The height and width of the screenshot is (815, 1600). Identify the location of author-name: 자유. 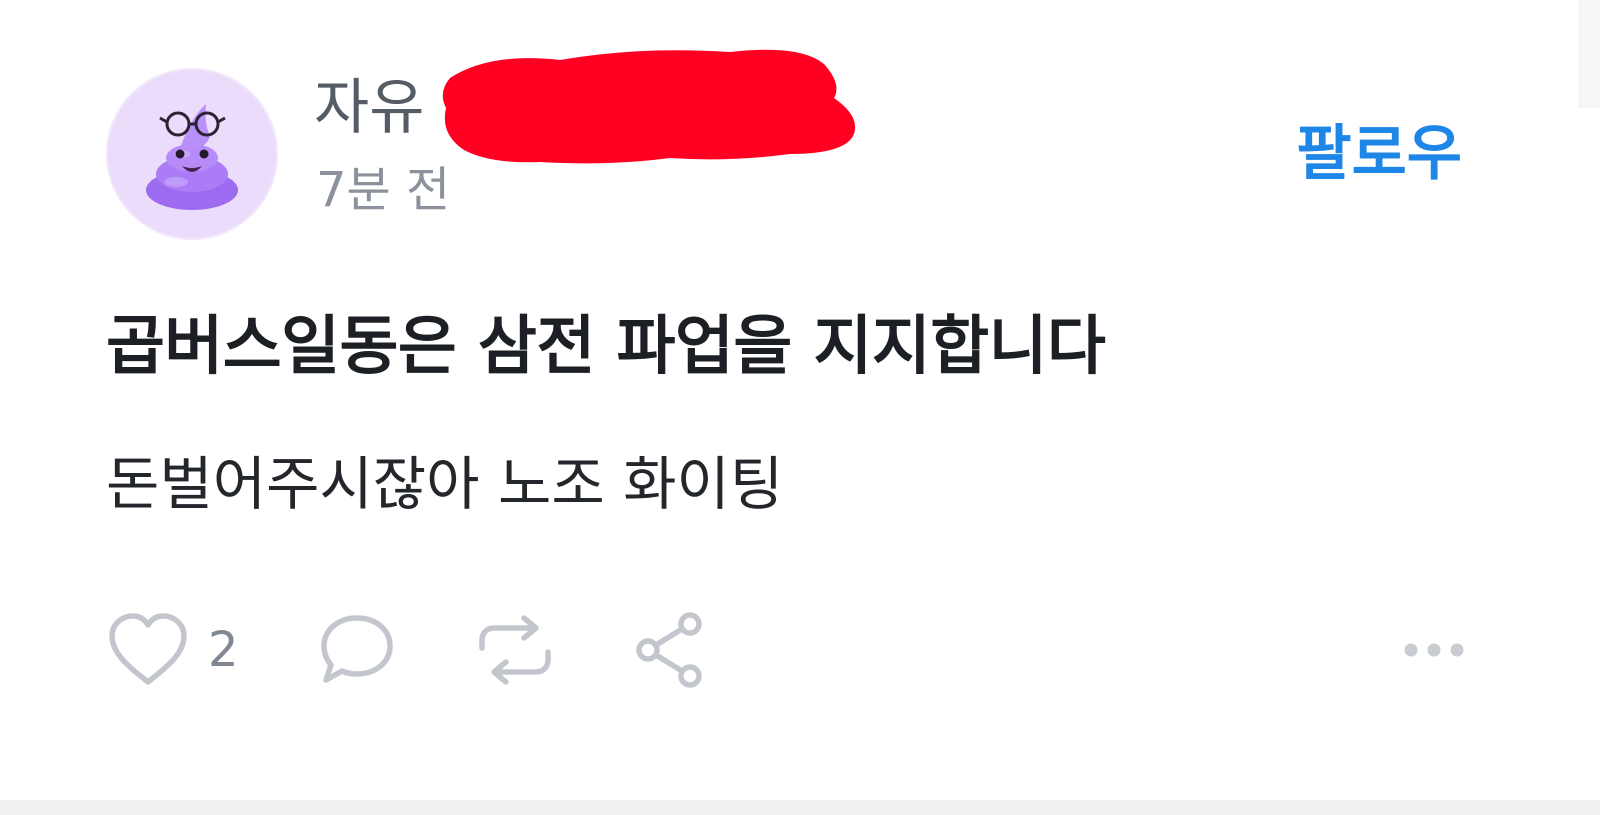
(369, 108).